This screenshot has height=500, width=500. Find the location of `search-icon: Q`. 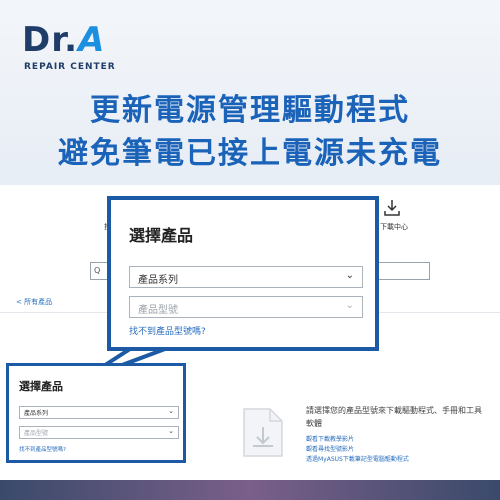

search-icon: Q is located at coordinates (97, 270).